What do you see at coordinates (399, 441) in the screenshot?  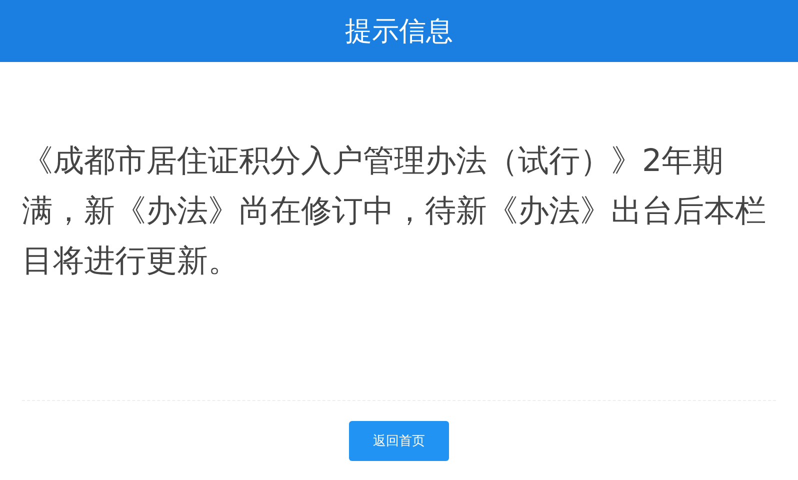 I see `home-button: 返回首页` at bounding box center [399, 441].